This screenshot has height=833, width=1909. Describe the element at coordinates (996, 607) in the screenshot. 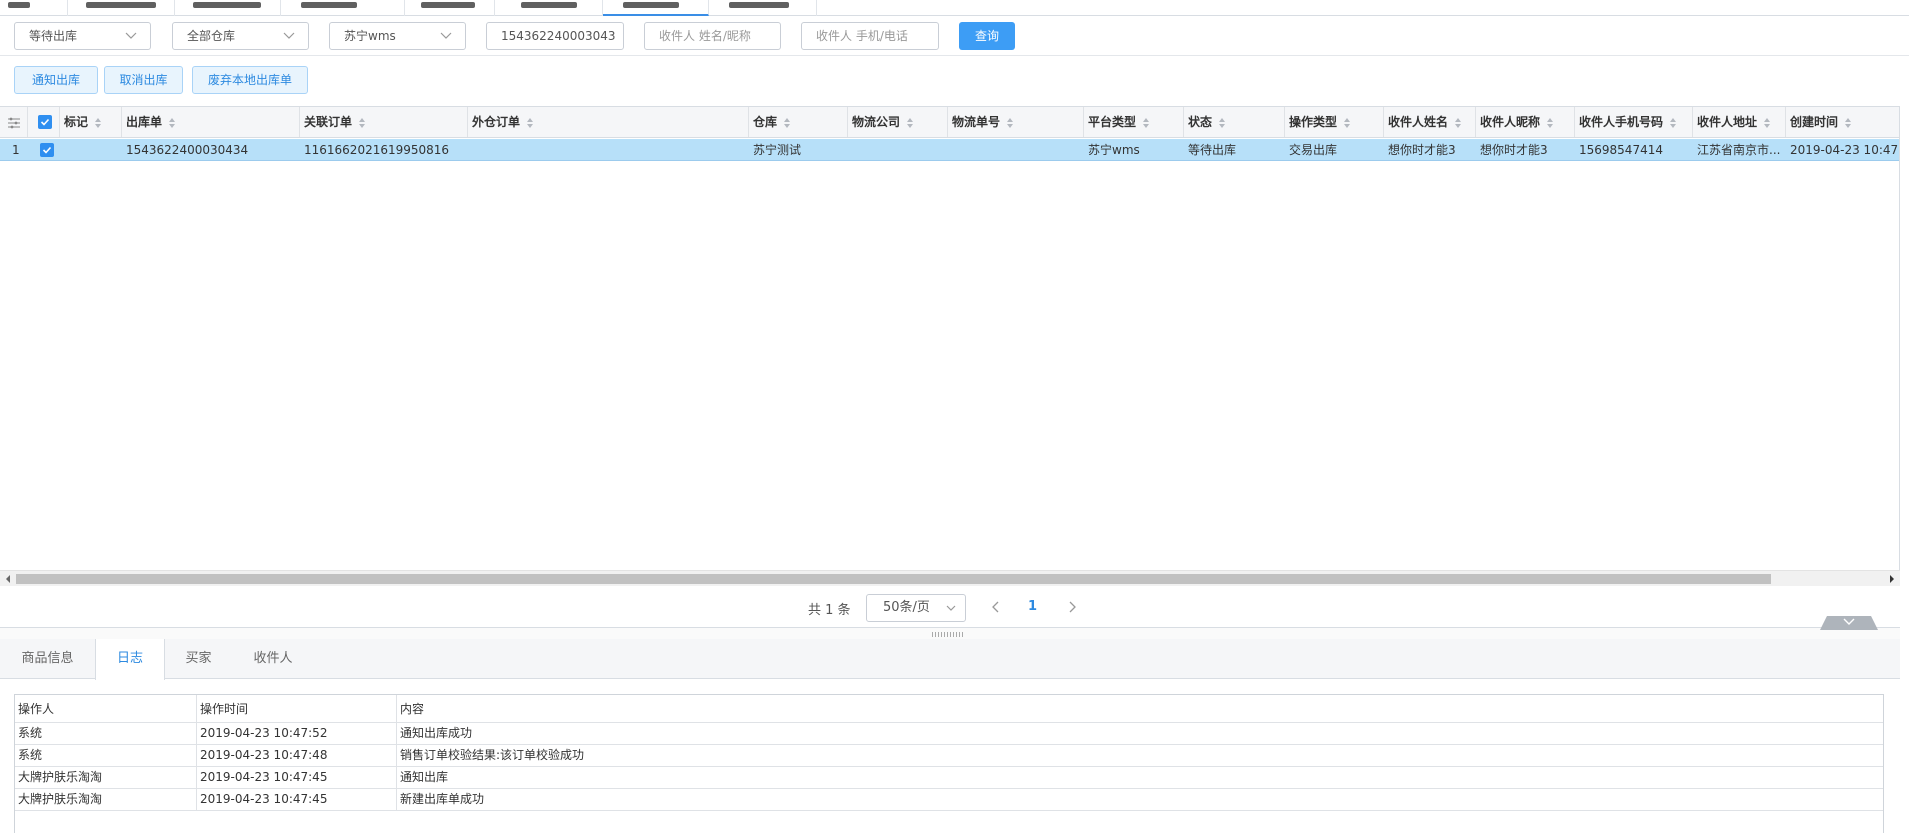

I see `prev-page-icon` at that location.